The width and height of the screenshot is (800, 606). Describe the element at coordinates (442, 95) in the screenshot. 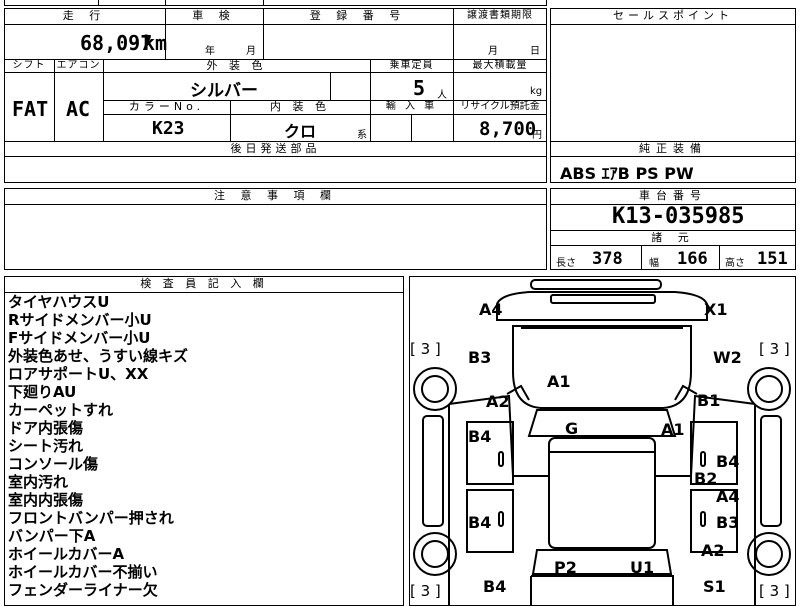

I see `capacity-unit: 人` at that location.